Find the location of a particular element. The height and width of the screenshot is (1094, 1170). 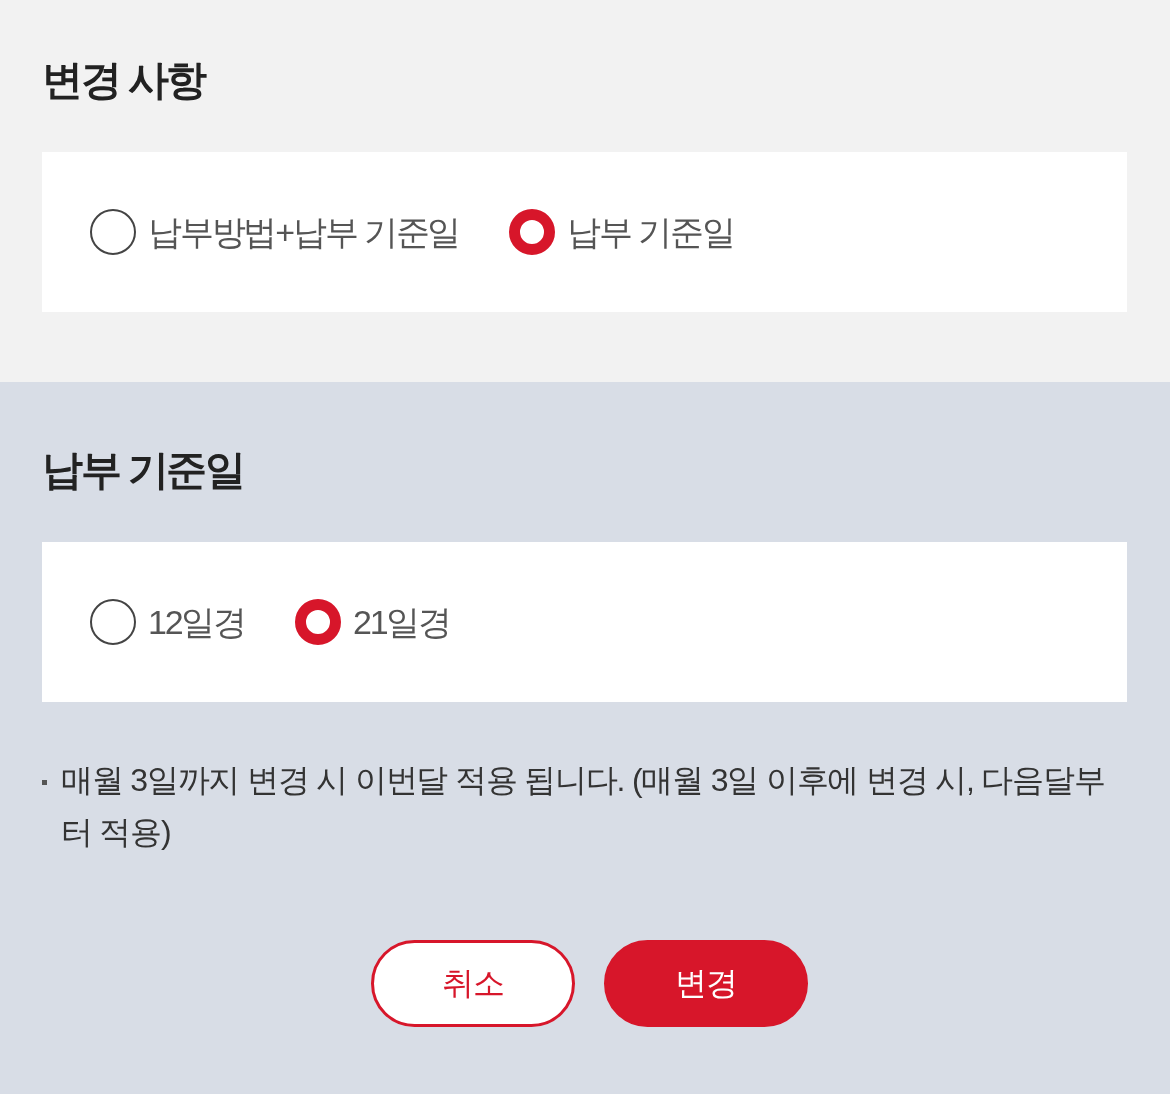

option-label: 12일경 is located at coordinates (197, 622).